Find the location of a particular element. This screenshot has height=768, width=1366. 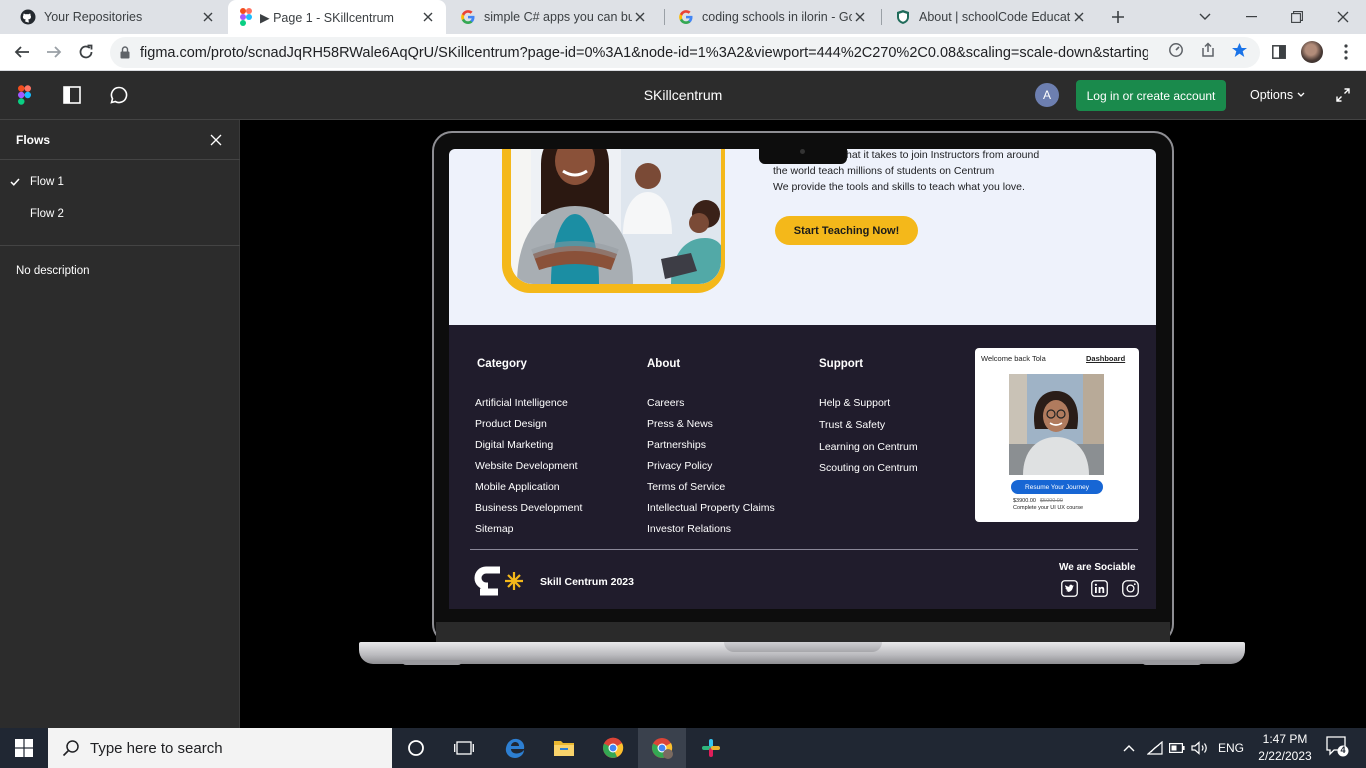

windows-start-icon is located at coordinates (24, 748).